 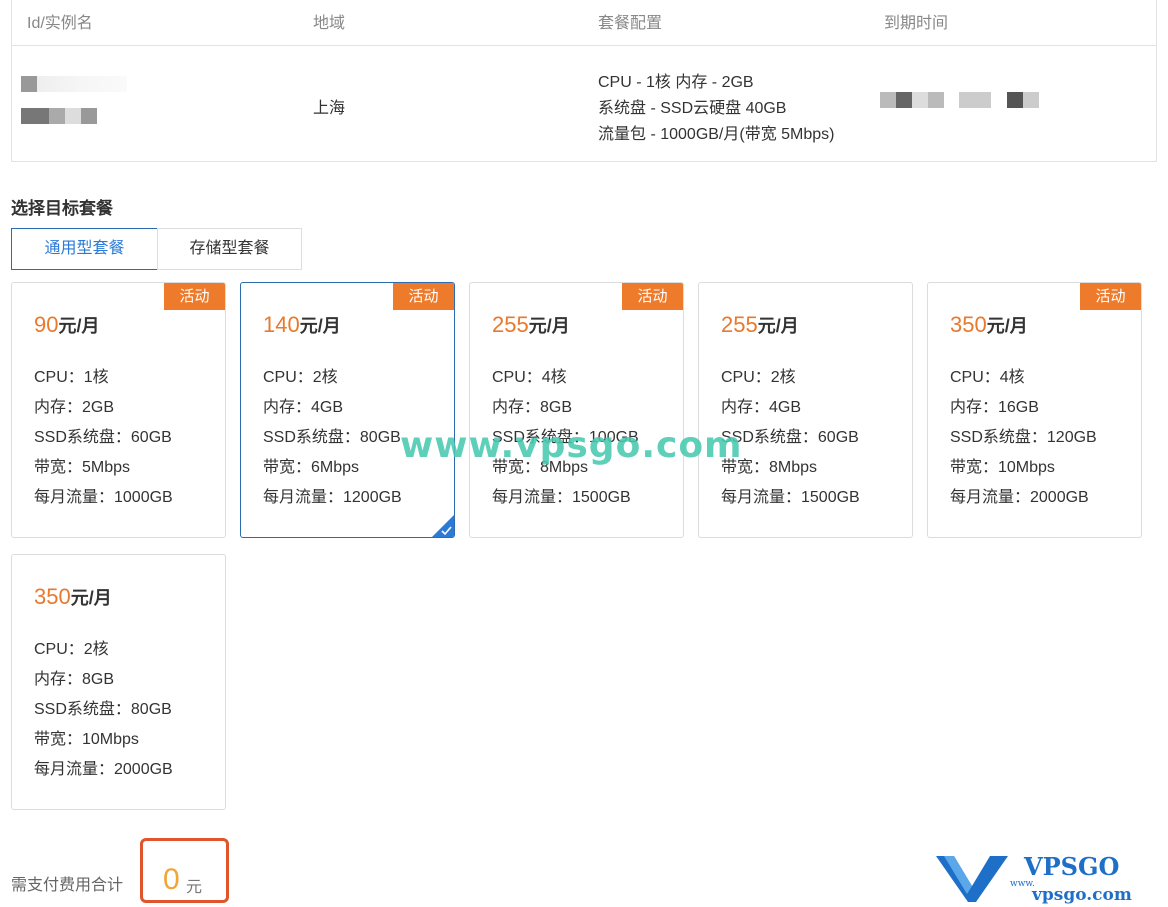 I want to click on spec-memory: 内存：16GB, so click(x=994, y=407).